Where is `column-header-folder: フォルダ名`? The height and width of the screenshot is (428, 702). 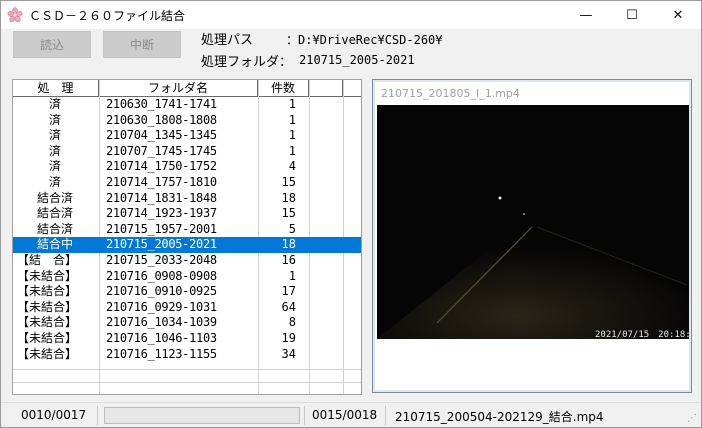
column-header-folder: フォルダ名 is located at coordinates (178, 88).